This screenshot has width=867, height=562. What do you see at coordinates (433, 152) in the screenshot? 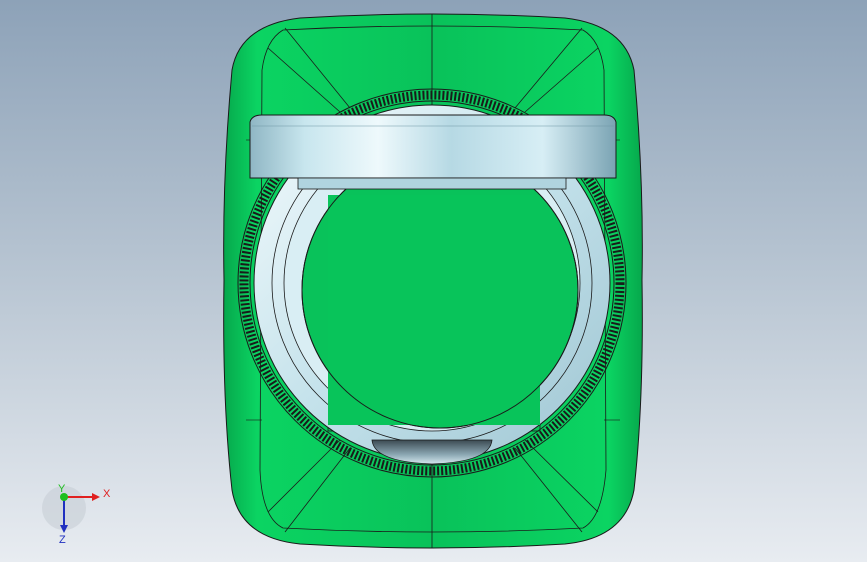
I see `clamp-band` at bounding box center [433, 152].